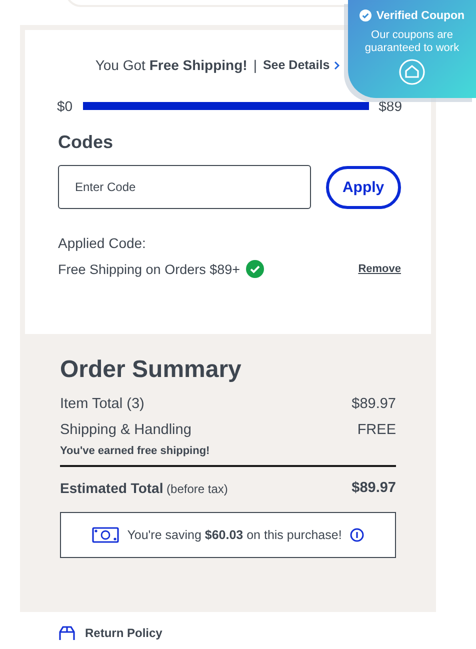 The width and height of the screenshot is (476, 649). I want to click on box-icon, so click(67, 633).